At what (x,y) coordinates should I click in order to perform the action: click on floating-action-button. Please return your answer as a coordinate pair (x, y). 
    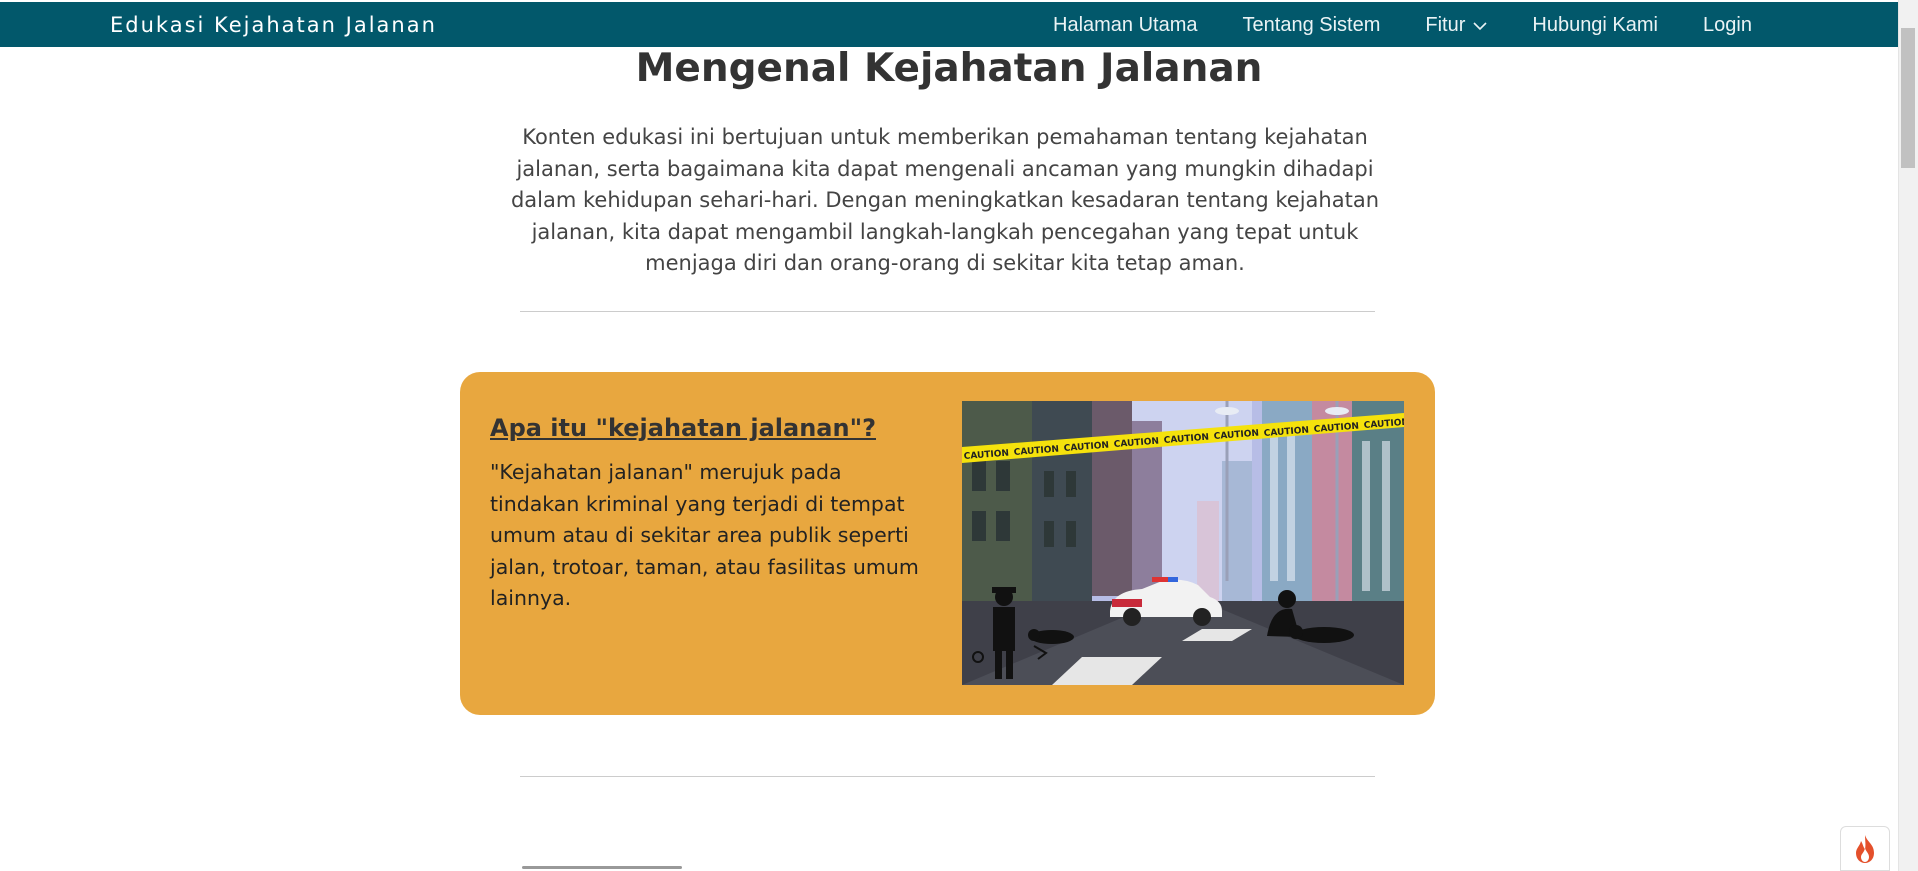
    Looking at the image, I should click on (1865, 848).